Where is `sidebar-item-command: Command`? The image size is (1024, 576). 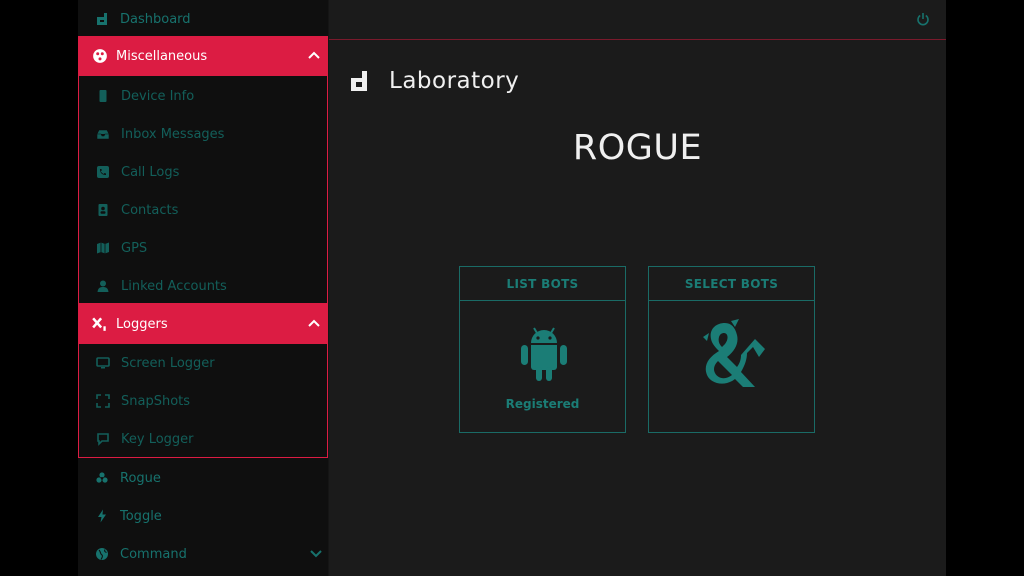
sidebar-item-command: Command is located at coordinates (203, 554).